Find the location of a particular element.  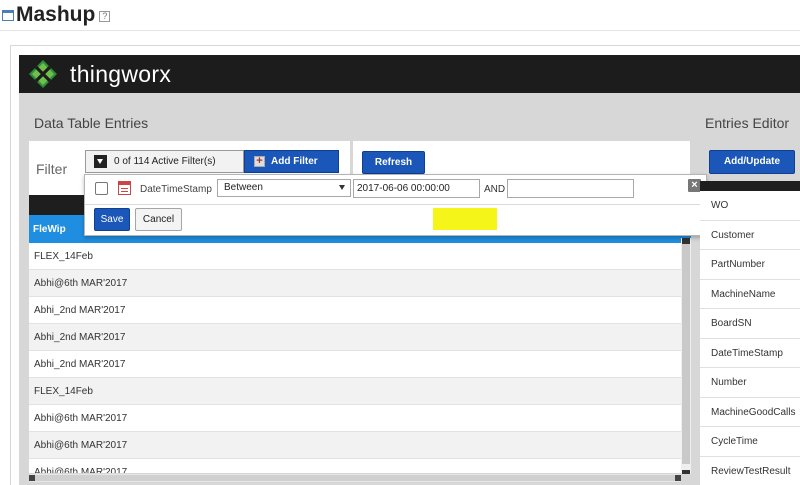

calendar-icon is located at coordinates (124, 188).